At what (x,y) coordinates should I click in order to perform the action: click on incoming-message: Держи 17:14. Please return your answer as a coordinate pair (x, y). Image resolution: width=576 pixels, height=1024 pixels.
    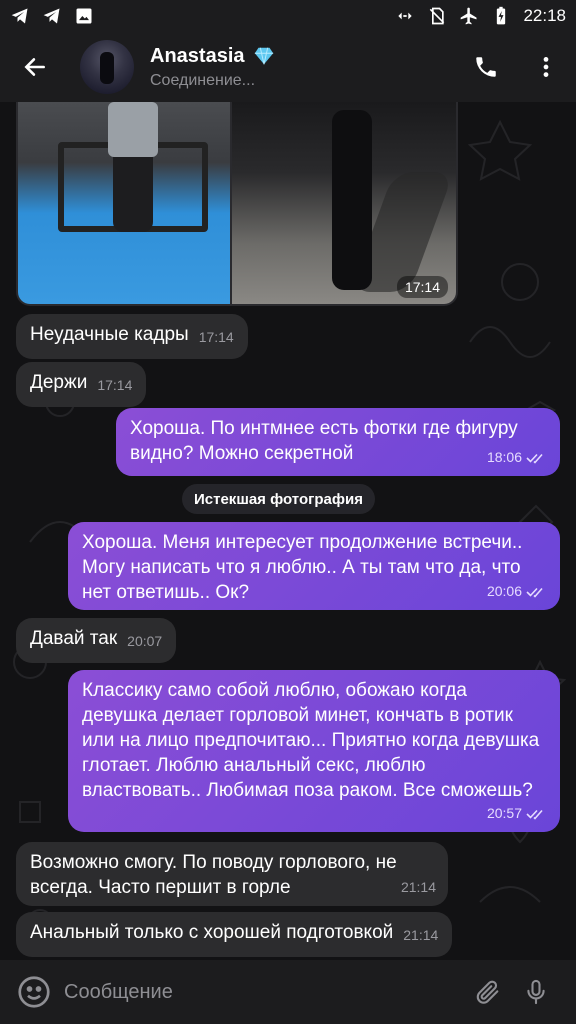
    Looking at the image, I should click on (81, 384).